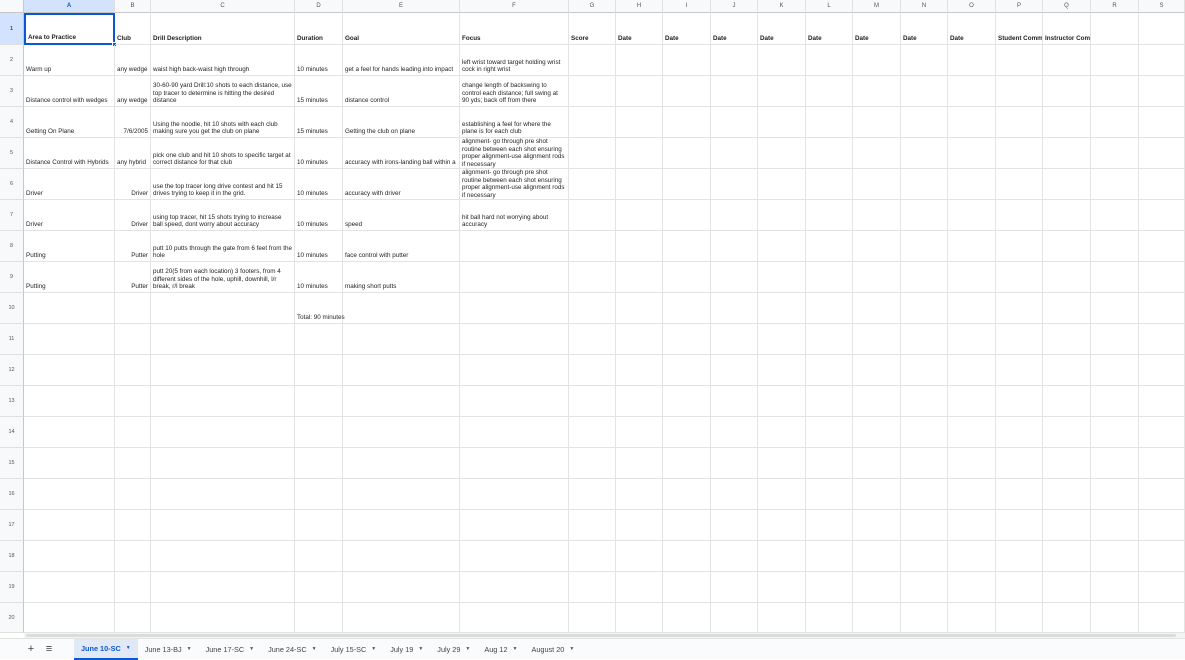  What do you see at coordinates (972, 432) in the screenshot?
I see `cell-o14` at bounding box center [972, 432].